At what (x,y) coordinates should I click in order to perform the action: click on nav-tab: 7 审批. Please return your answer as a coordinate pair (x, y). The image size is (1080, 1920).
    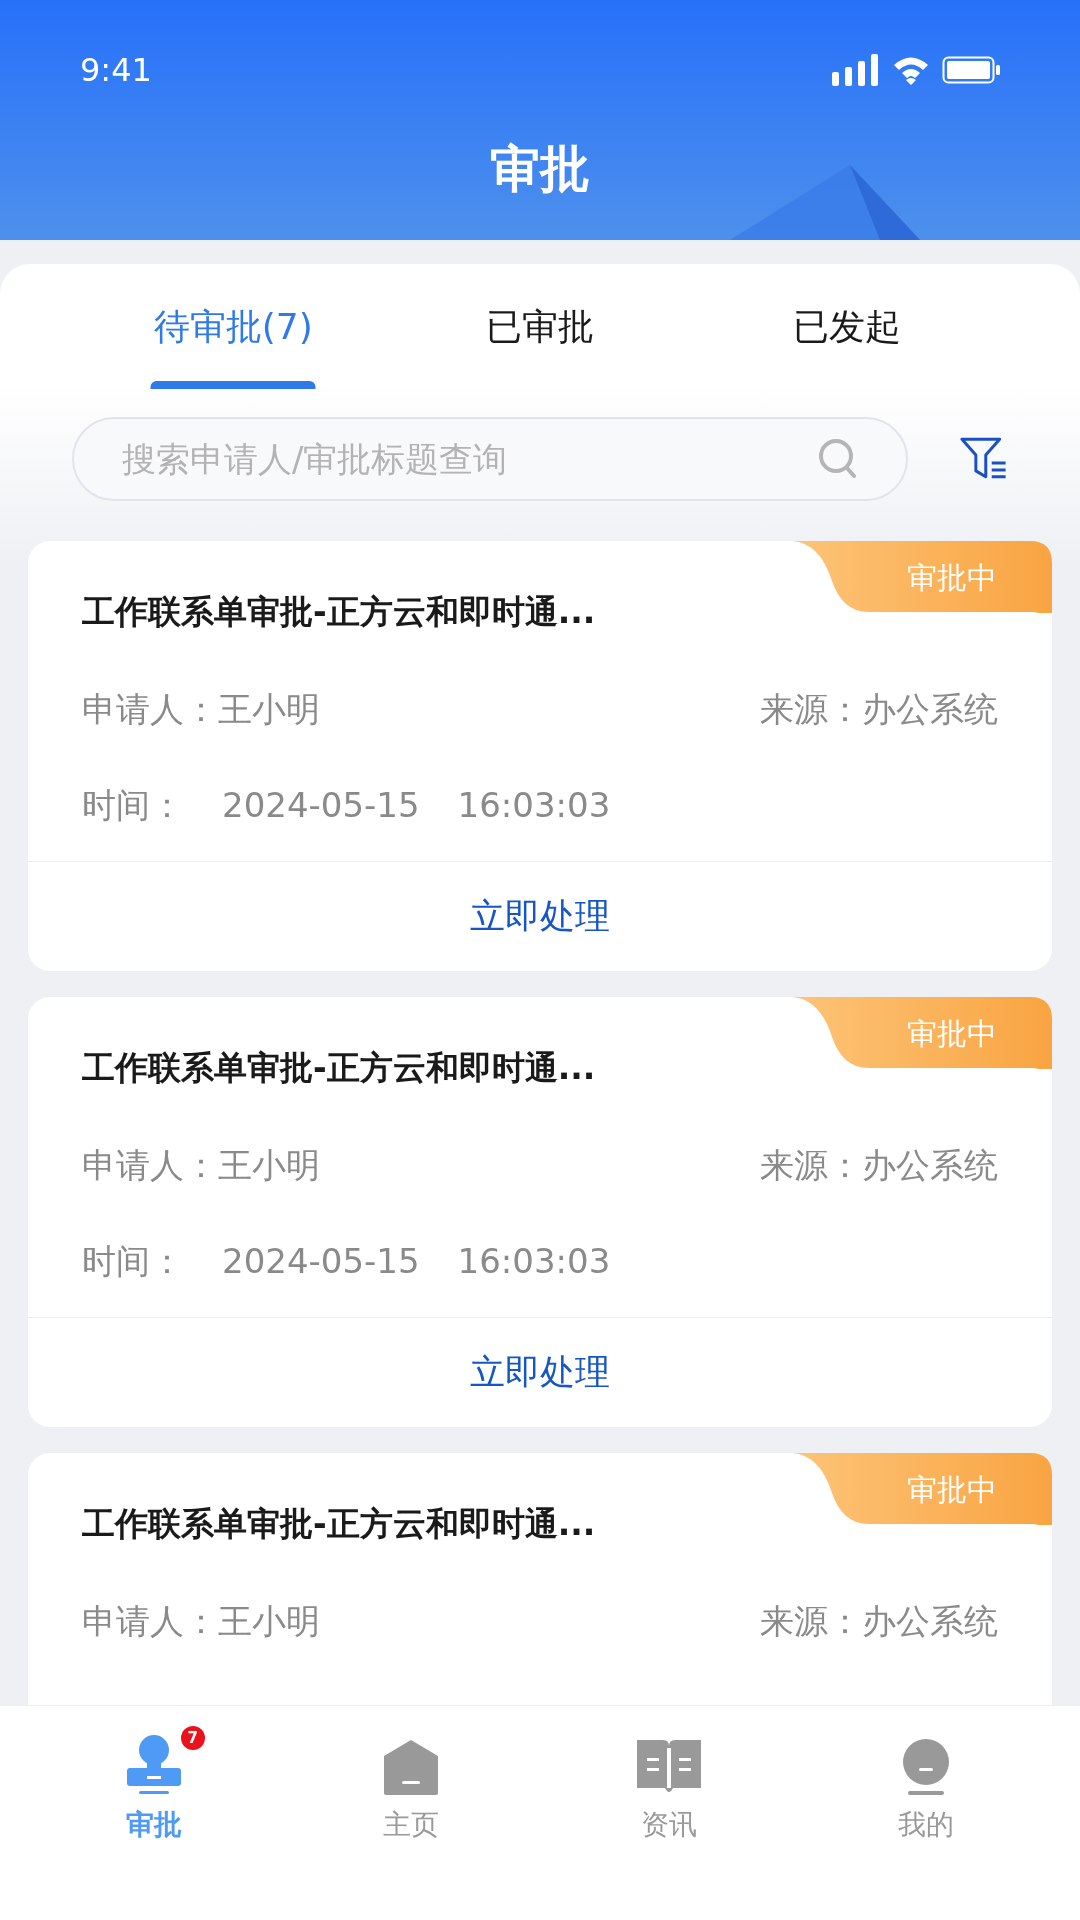
    Looking at the image, I should click on (154, 1784).